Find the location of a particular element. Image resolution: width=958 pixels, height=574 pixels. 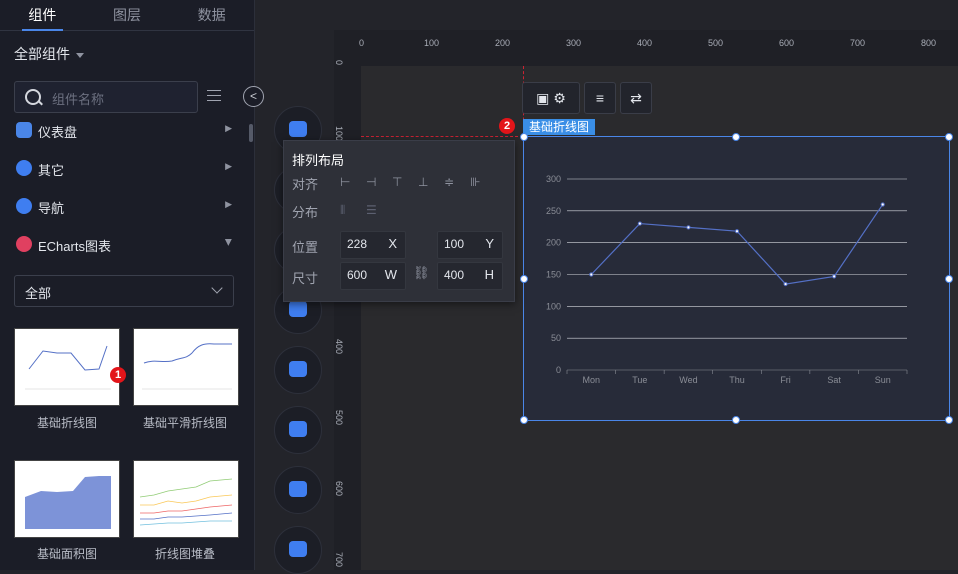

distribute-vertical-icon: ☰ is located at coordinates (371, 210).